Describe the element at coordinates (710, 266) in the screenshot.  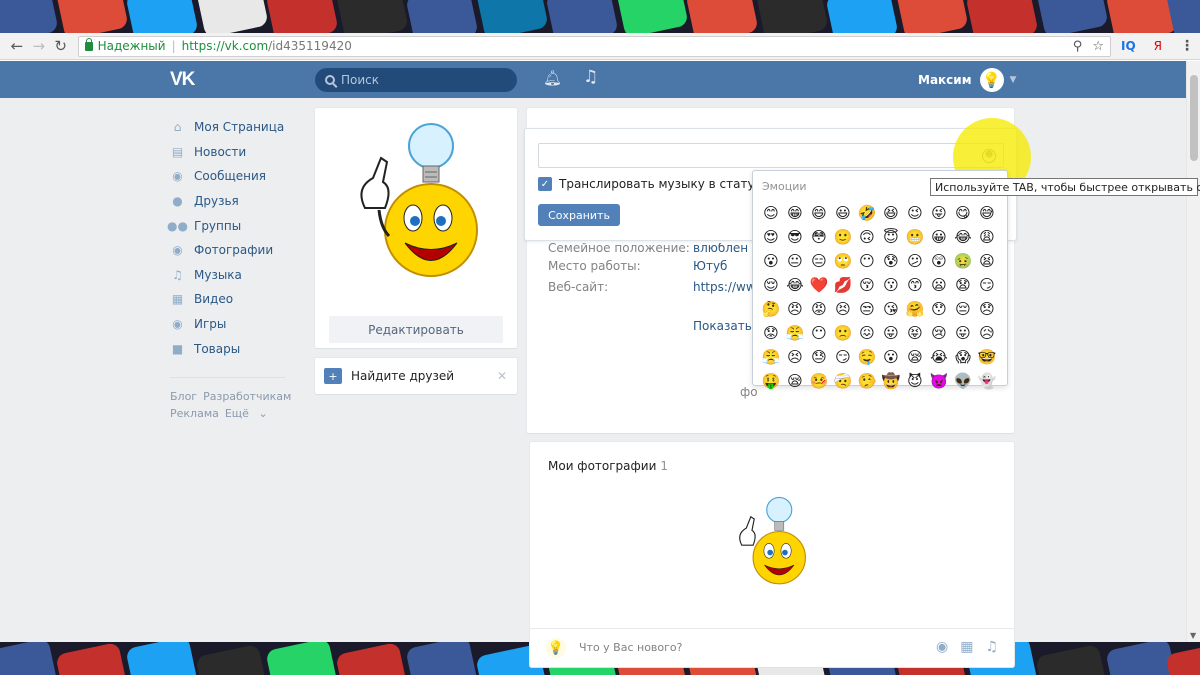
I see `info-value: Ютуб` at that location.